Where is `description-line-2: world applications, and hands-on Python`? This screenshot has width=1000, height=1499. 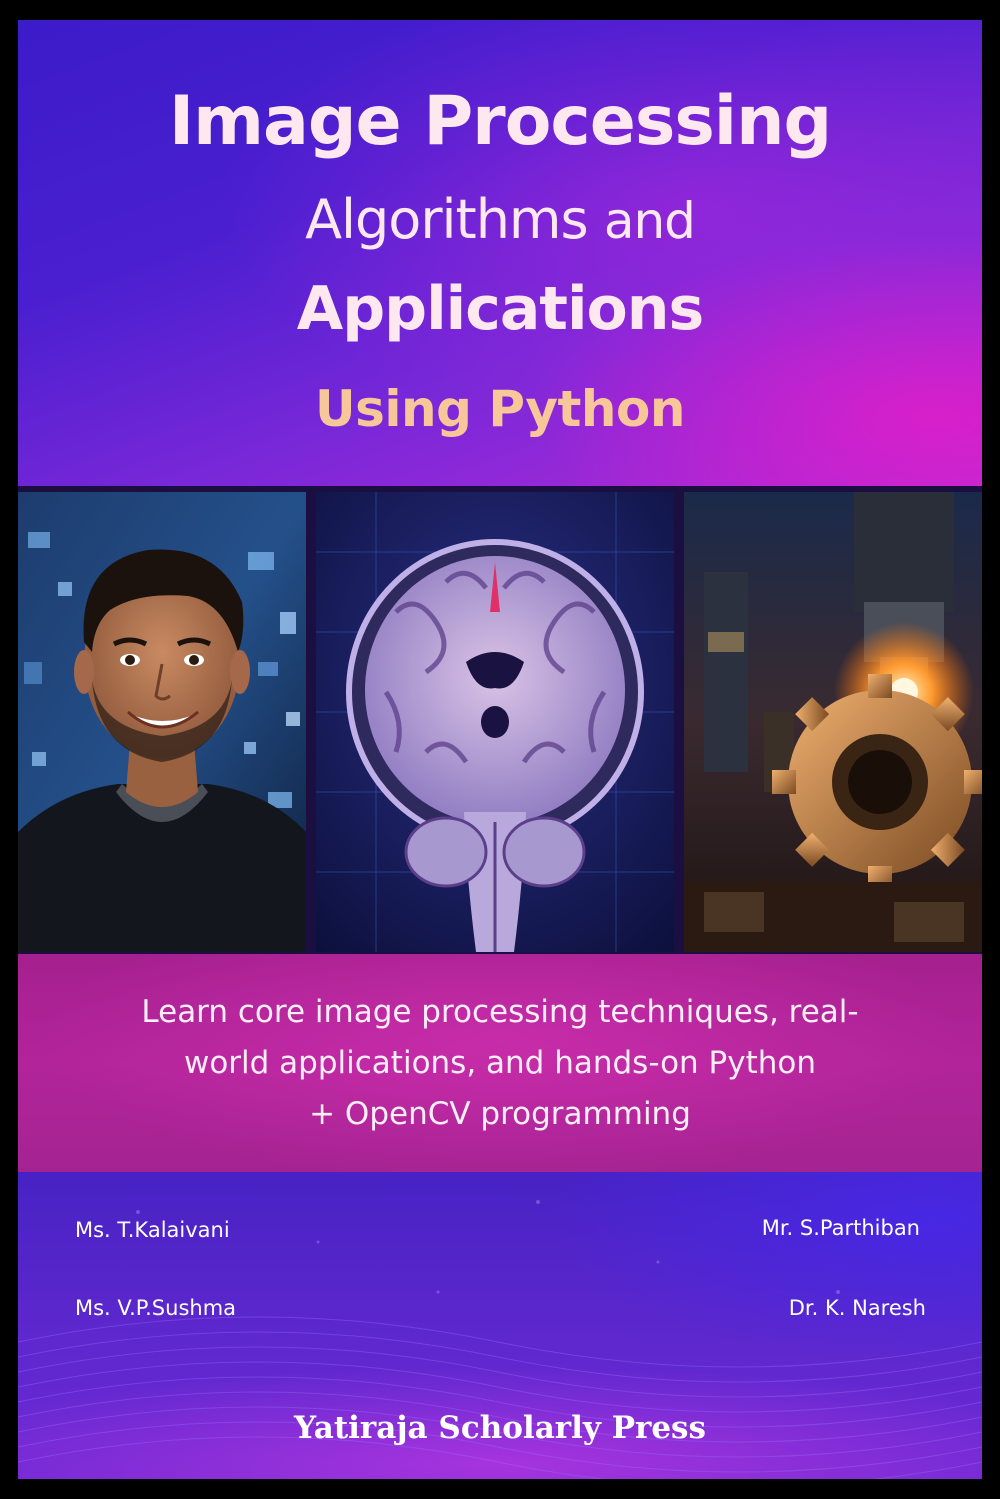 description-line-2: world applications, and hands-on Python is located at coordinates (500, 1063).